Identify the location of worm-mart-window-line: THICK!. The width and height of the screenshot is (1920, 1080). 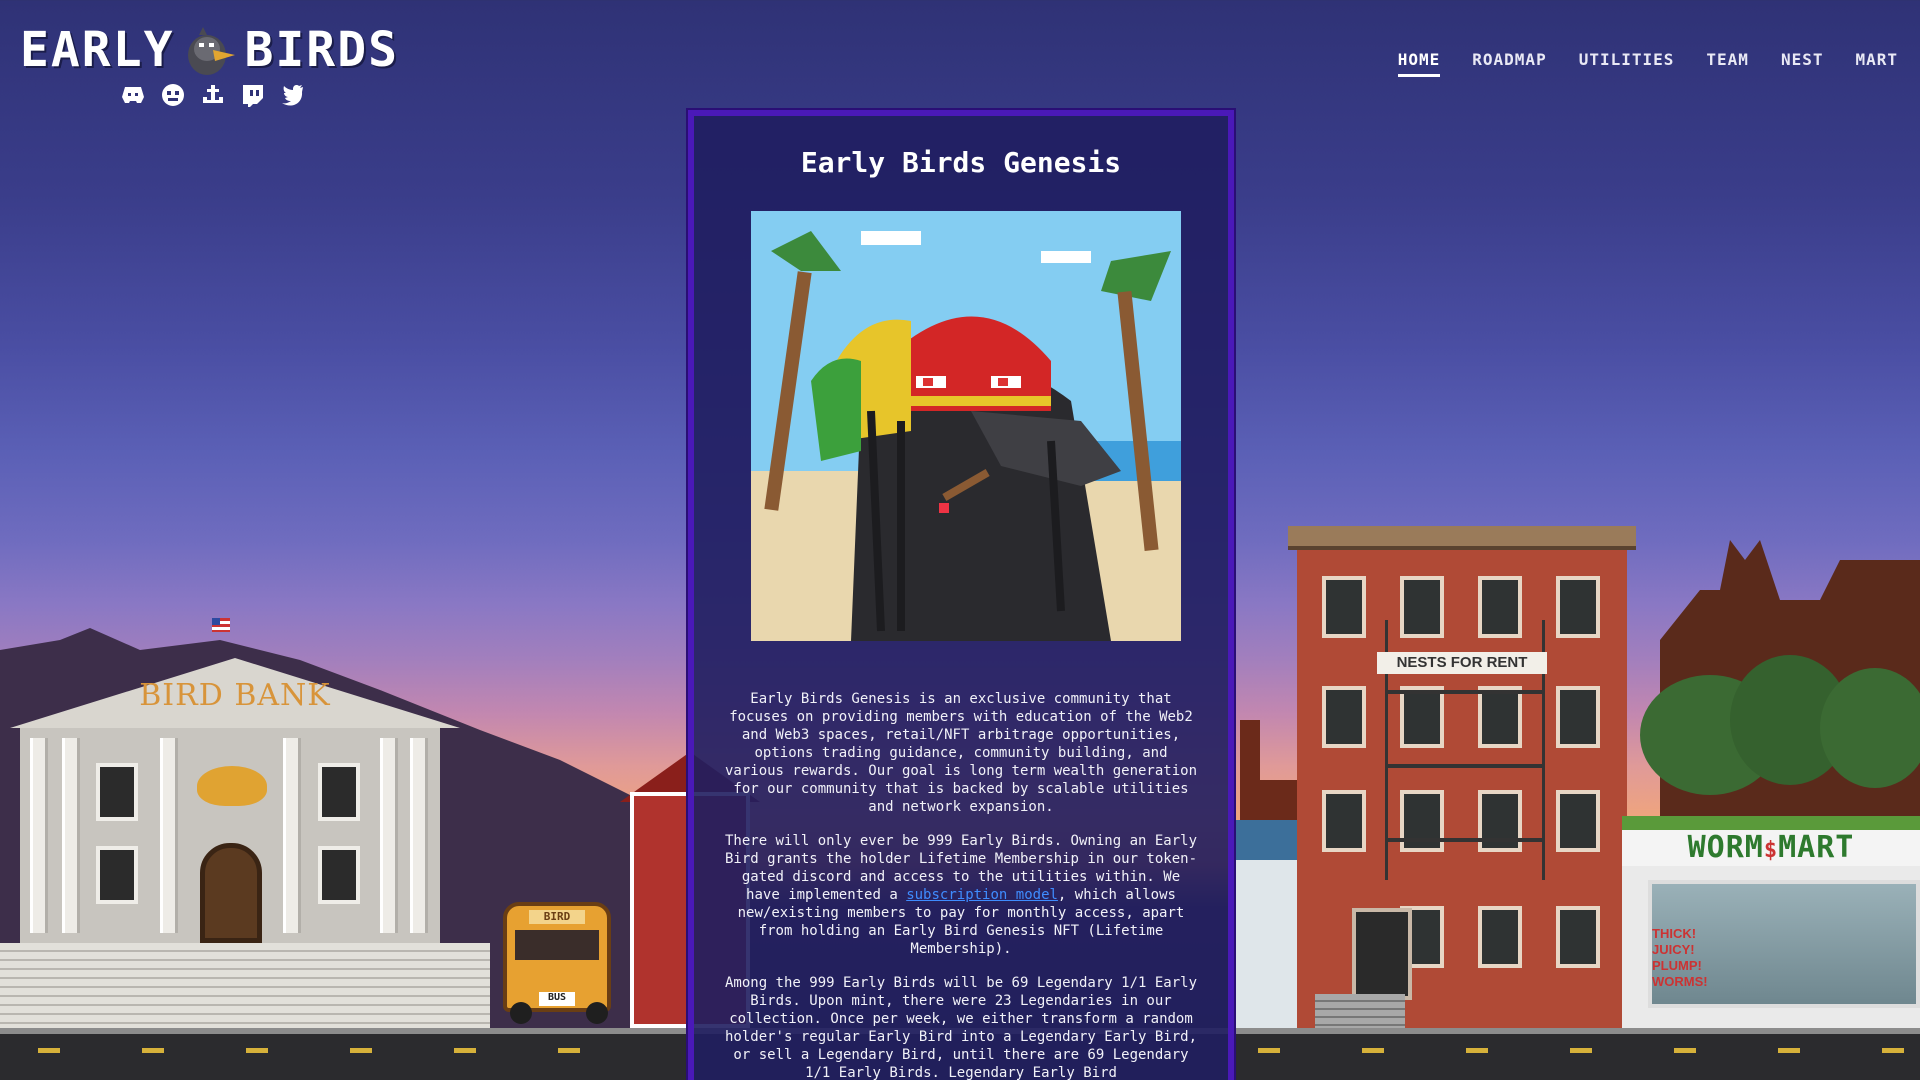
(1674, 933).